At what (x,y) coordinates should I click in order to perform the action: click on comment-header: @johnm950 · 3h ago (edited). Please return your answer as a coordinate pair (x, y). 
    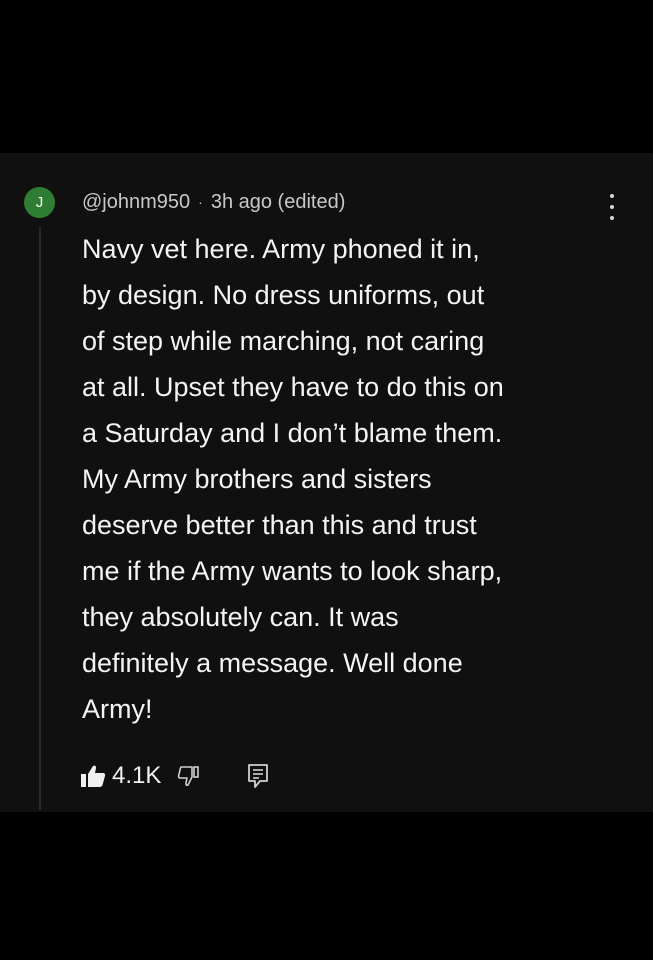
    Looking at the image, I should click on (213, 202).